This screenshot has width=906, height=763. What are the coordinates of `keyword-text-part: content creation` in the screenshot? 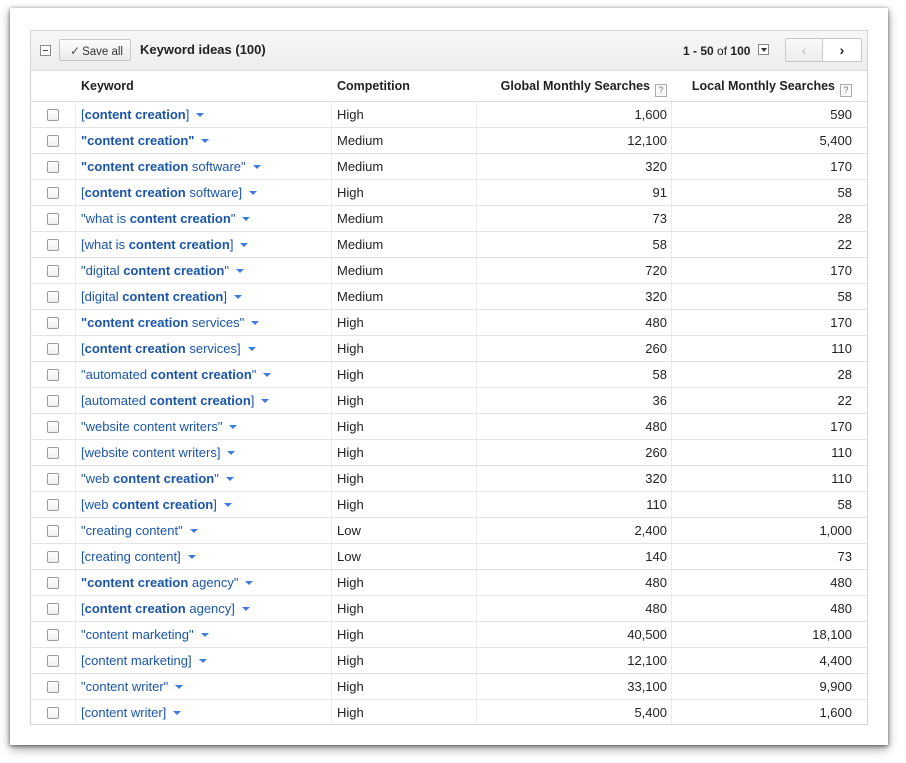 It's located at (138, 166).